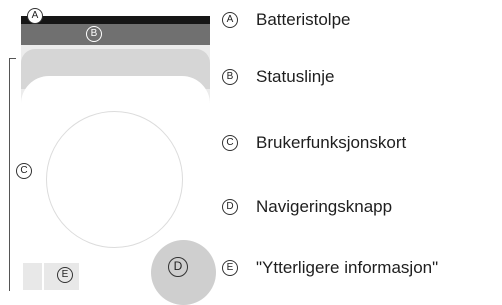 The image size is (502, 305). Describe the element at coordinates (43, 276) in the screenshot. I see `additional-info-divider` at that location.